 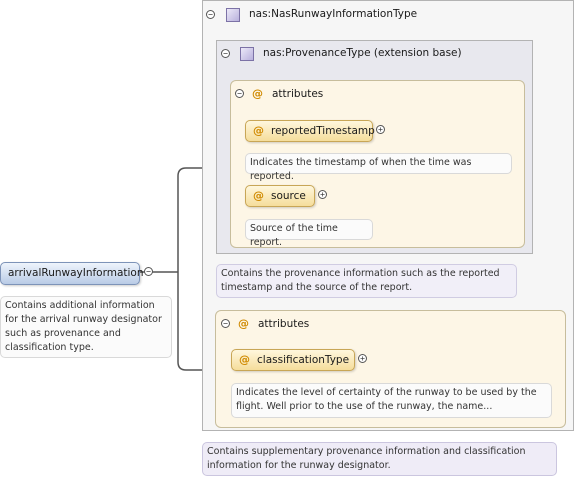 I want to click on attributes-2-label: attributes, so click(x=284, y=324).